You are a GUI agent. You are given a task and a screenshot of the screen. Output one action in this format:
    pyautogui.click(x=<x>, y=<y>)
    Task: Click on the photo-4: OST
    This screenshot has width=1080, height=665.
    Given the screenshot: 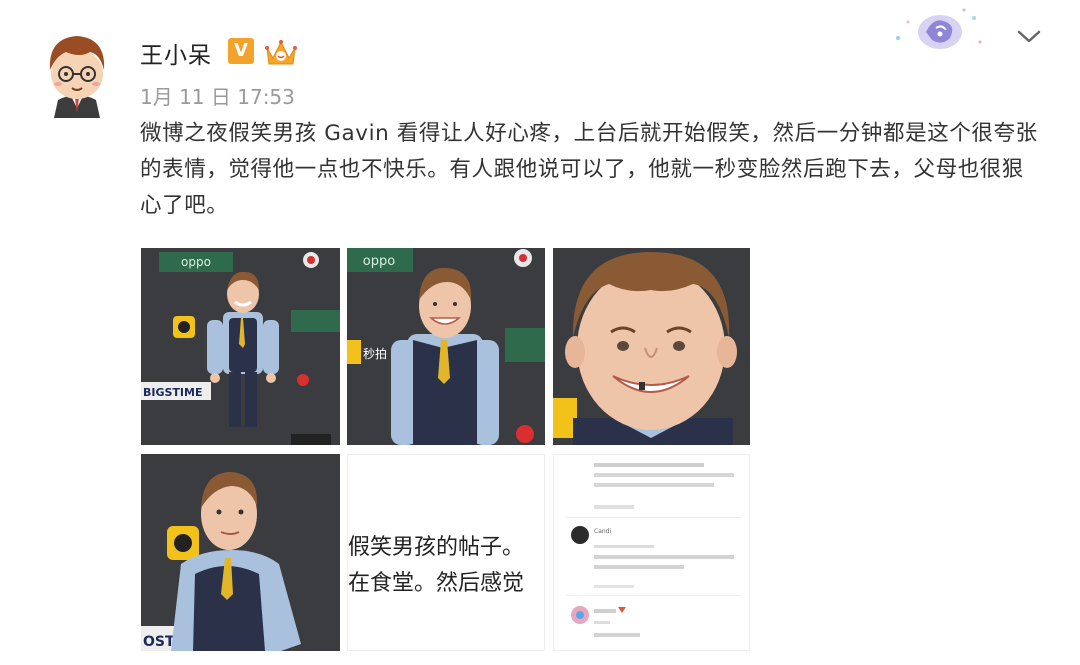 What is the action you would take?
    pyautogui.click(x=240, y=552)
    